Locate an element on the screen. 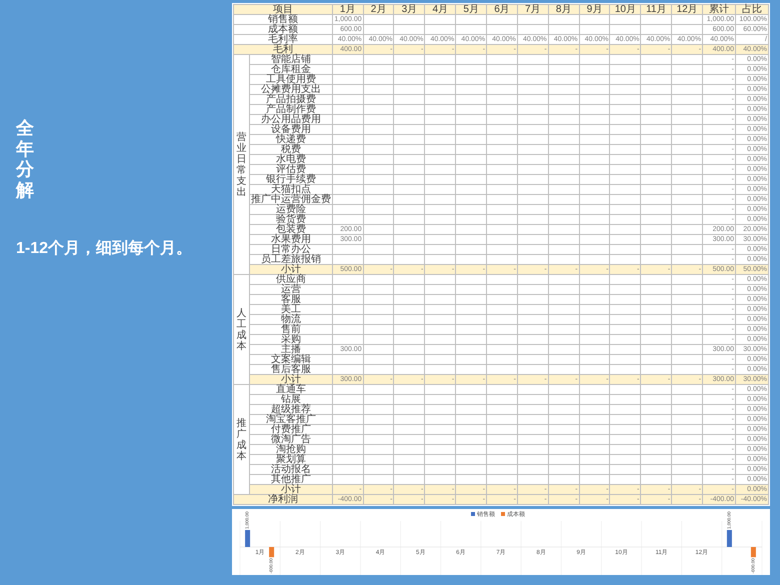 The height and width of the screenshot is (585, 780). row-label: 银行手续费 is located at coordinates (291, 179).